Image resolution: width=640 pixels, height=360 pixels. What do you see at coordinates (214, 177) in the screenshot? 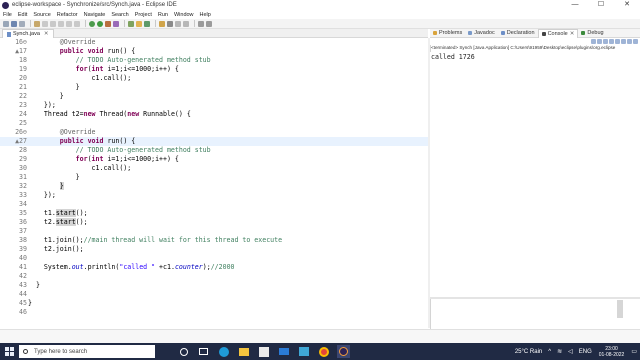
I see `code-line: 31 }` at bounding box center [214, 177].